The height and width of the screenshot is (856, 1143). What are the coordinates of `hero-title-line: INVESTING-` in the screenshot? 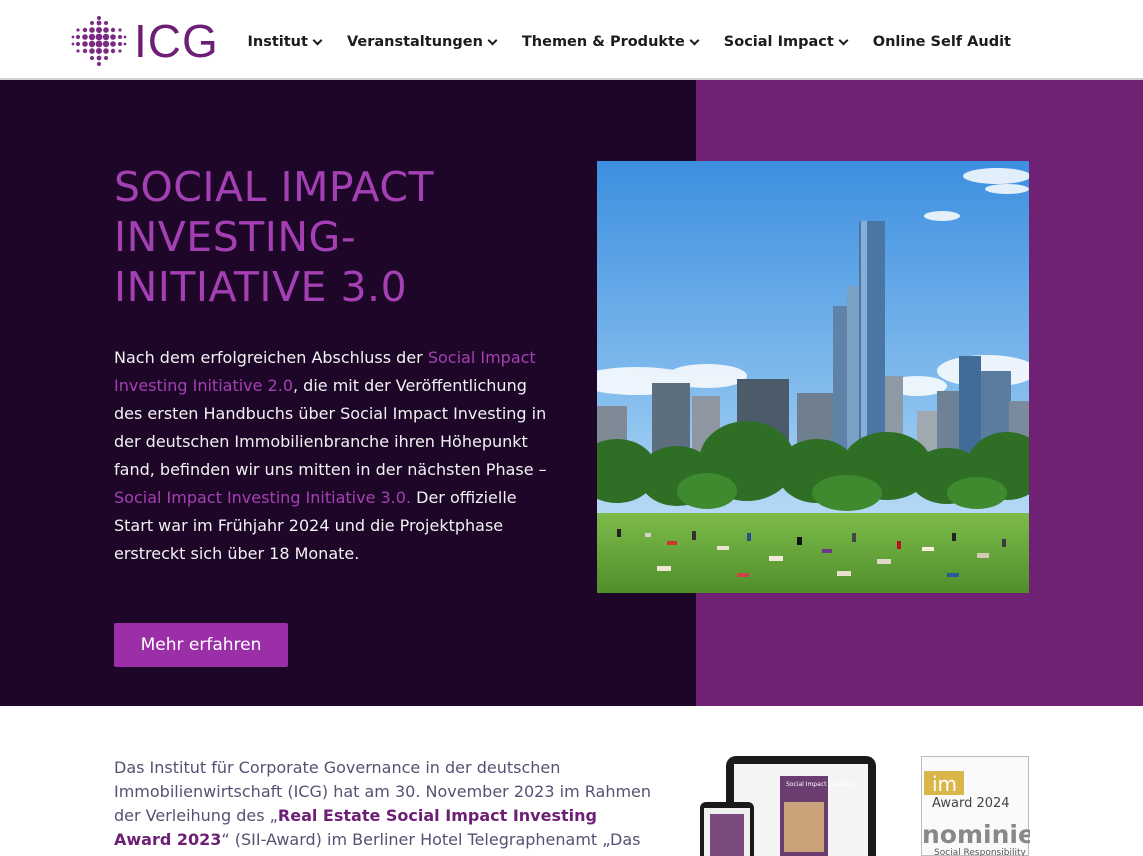 It's located at (235, 237).